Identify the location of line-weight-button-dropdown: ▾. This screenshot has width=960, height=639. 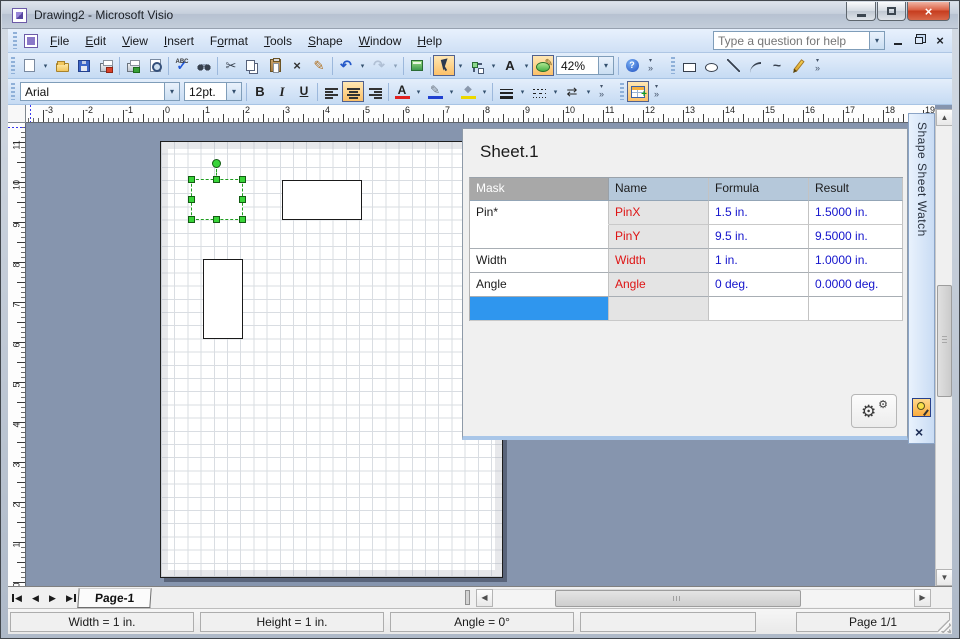
(522, 91).